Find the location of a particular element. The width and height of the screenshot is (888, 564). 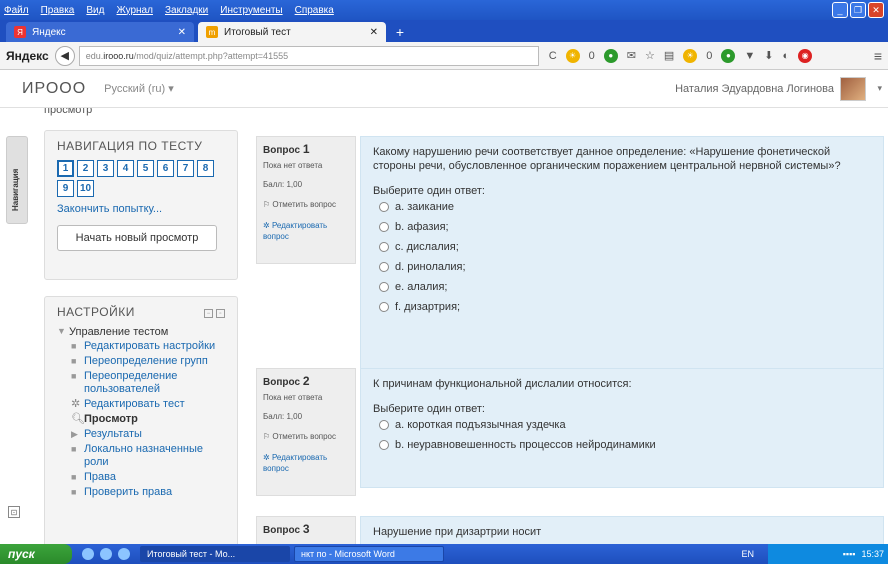

extension-green-icon-2: ● is located at coordinates (728, 55).